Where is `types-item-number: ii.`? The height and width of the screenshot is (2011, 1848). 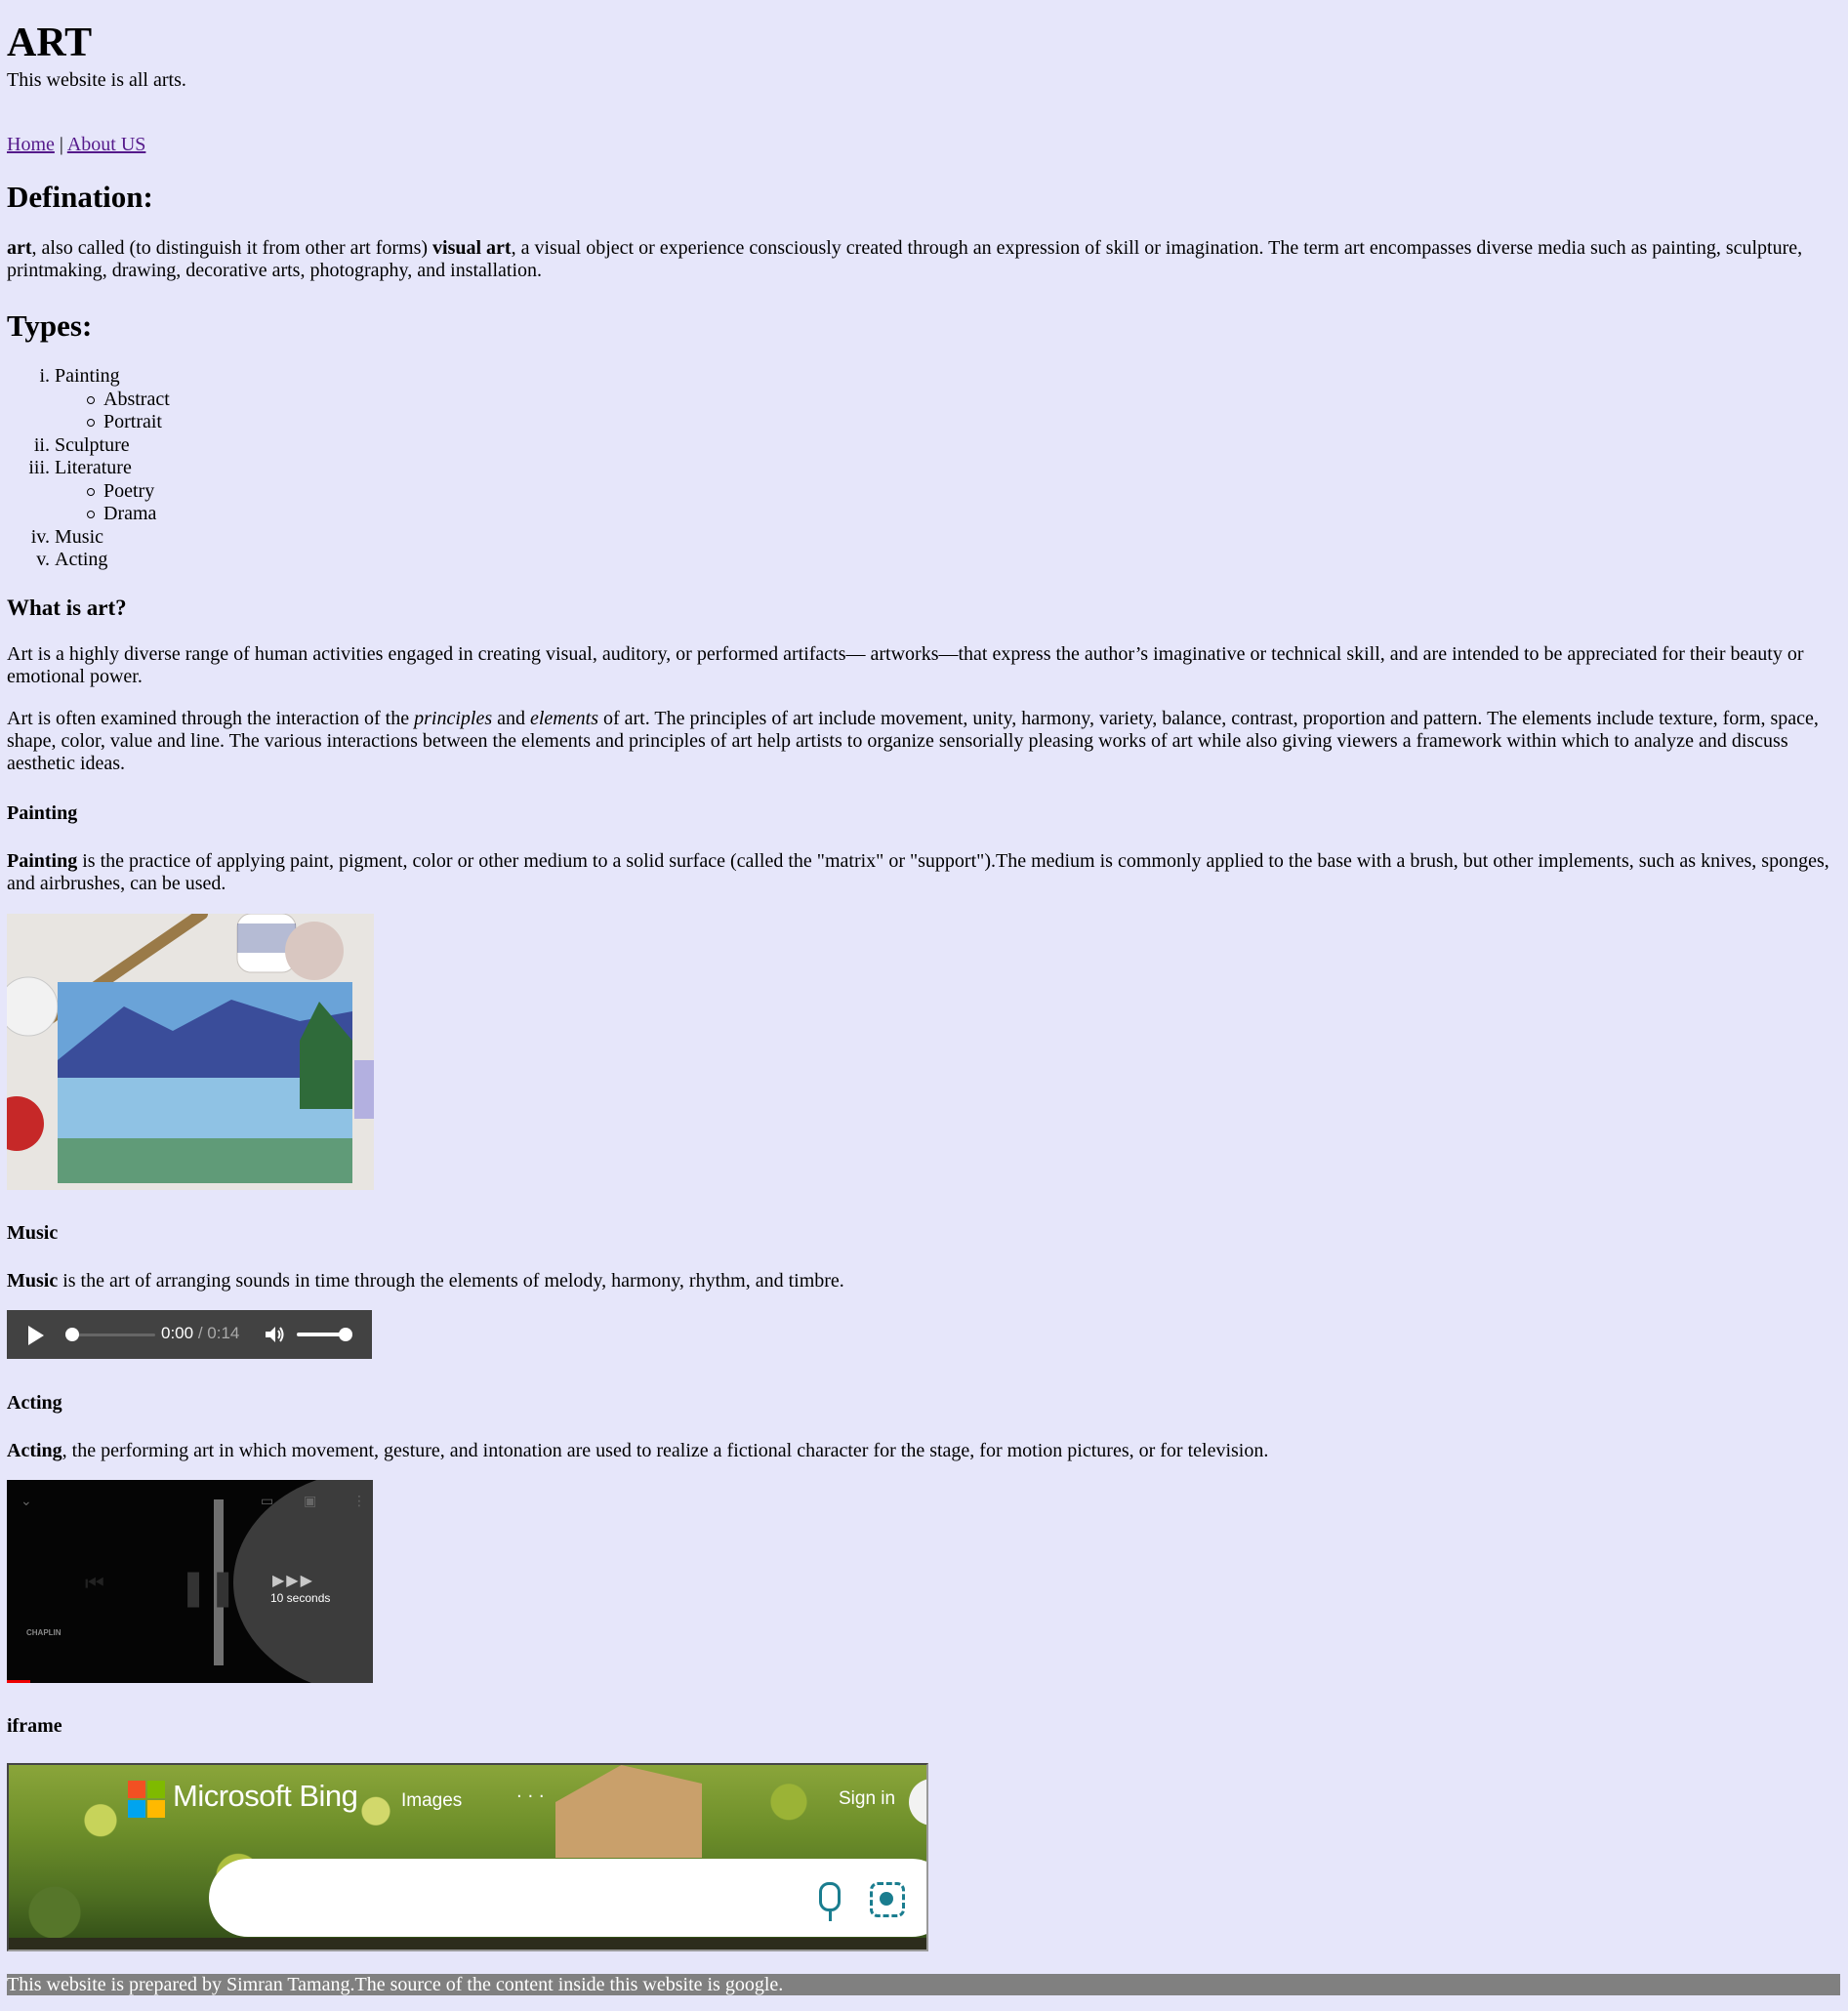 types-item-number: ii. is located at coordinates (41, 444).